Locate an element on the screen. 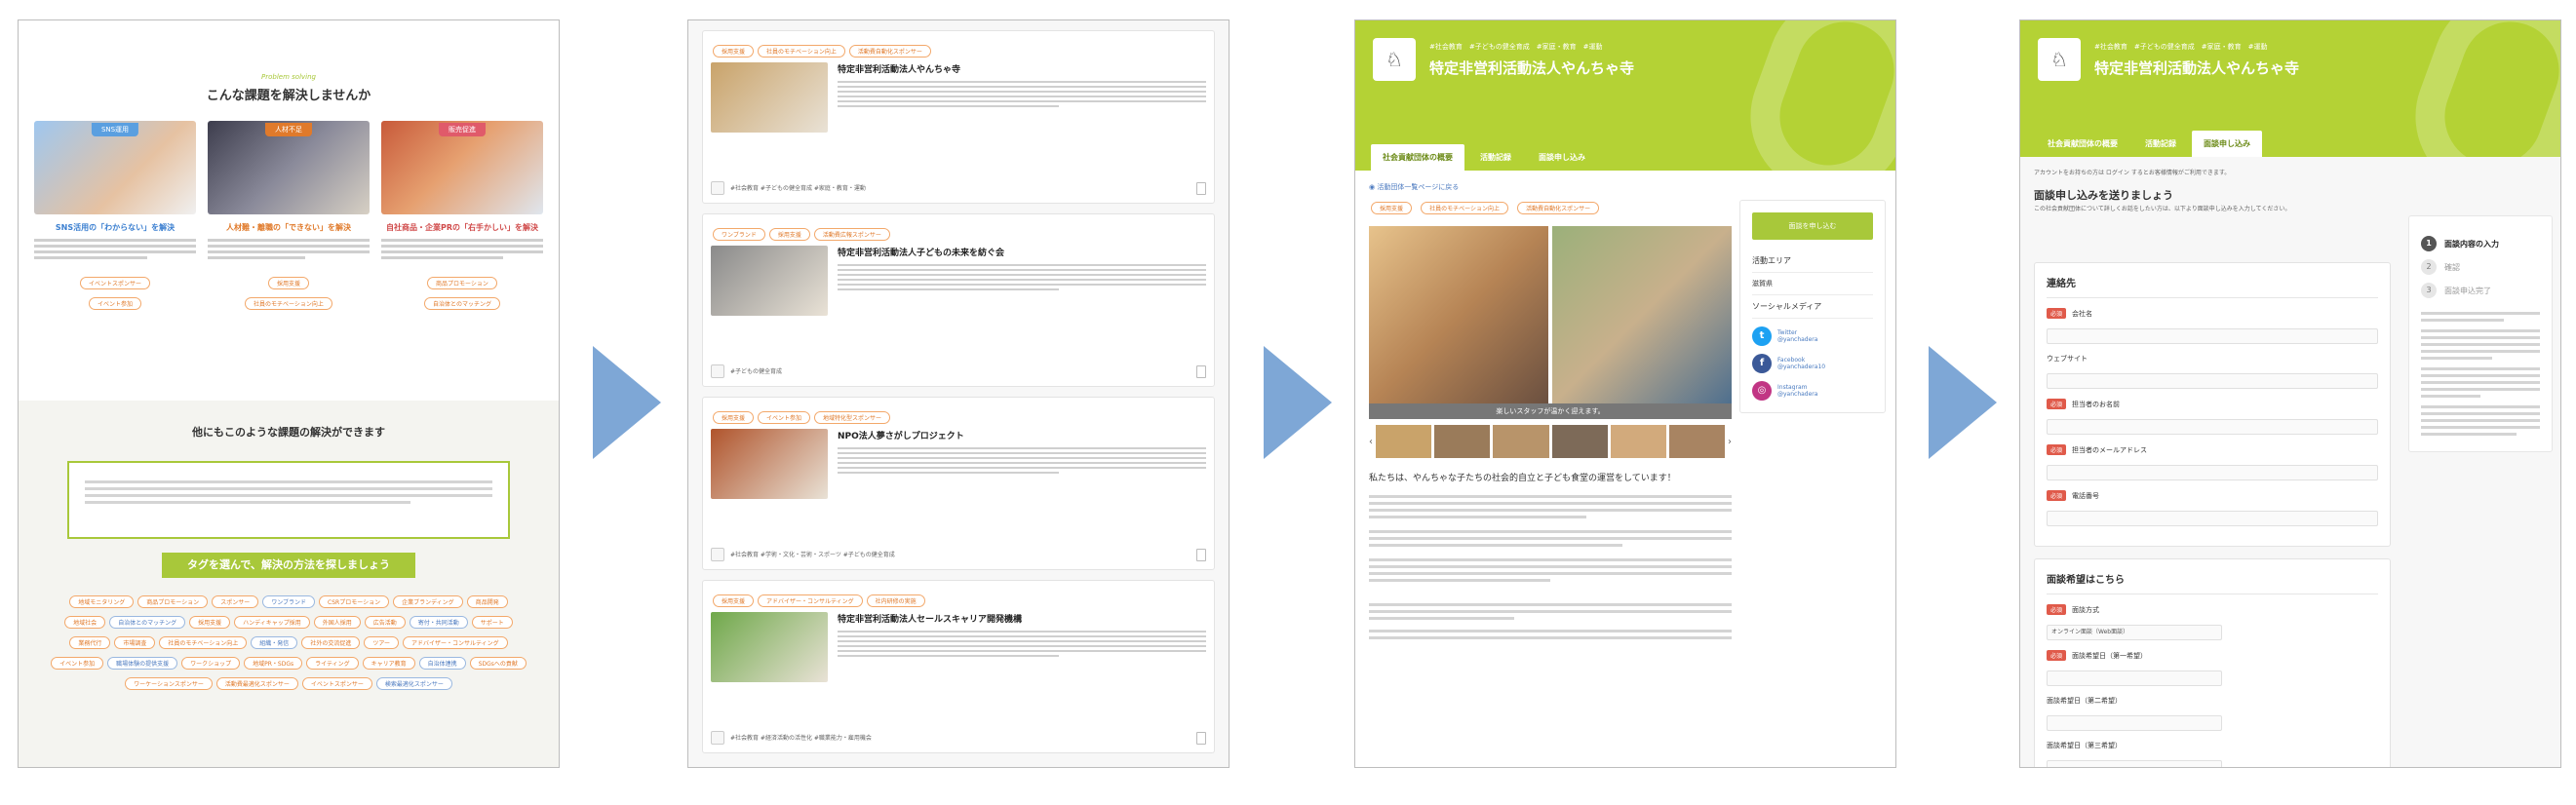 The height and width of the screenshot is (805, 2576). tag-pill: スポンサー is located at coordinates (235, 601).